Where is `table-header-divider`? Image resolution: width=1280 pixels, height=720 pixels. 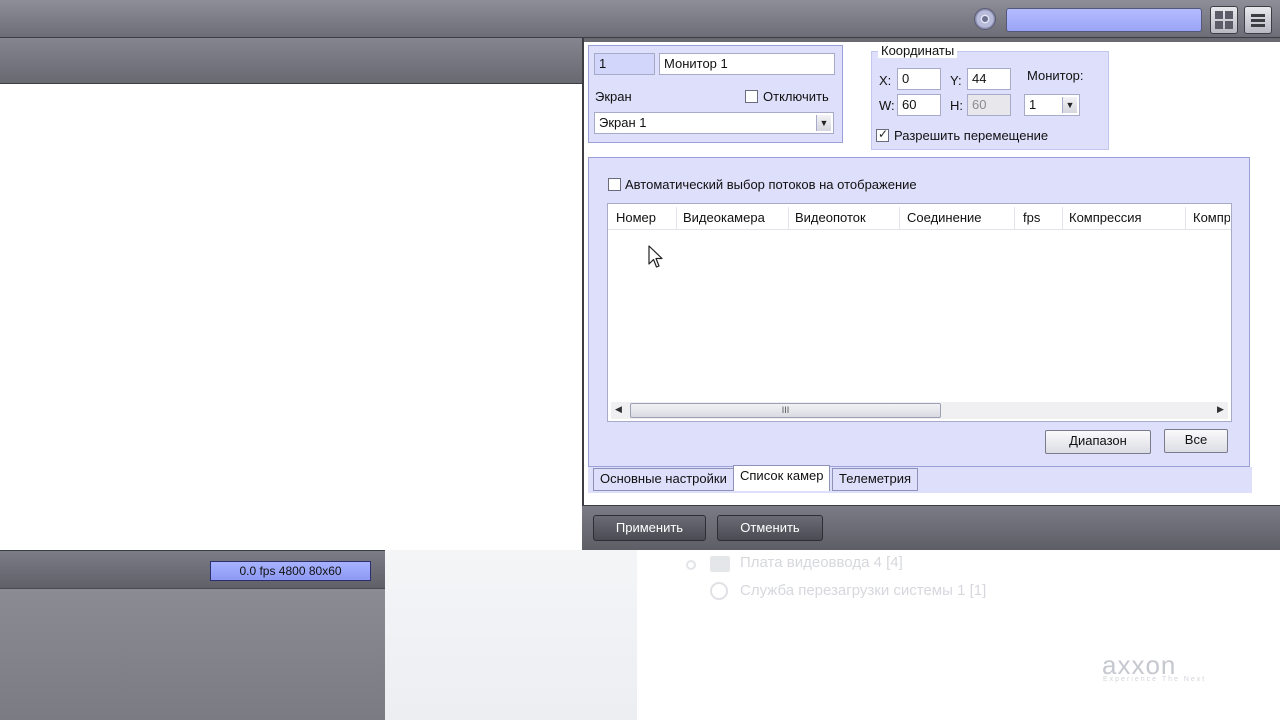 table-header-divider is located at coordinates (919, 229).